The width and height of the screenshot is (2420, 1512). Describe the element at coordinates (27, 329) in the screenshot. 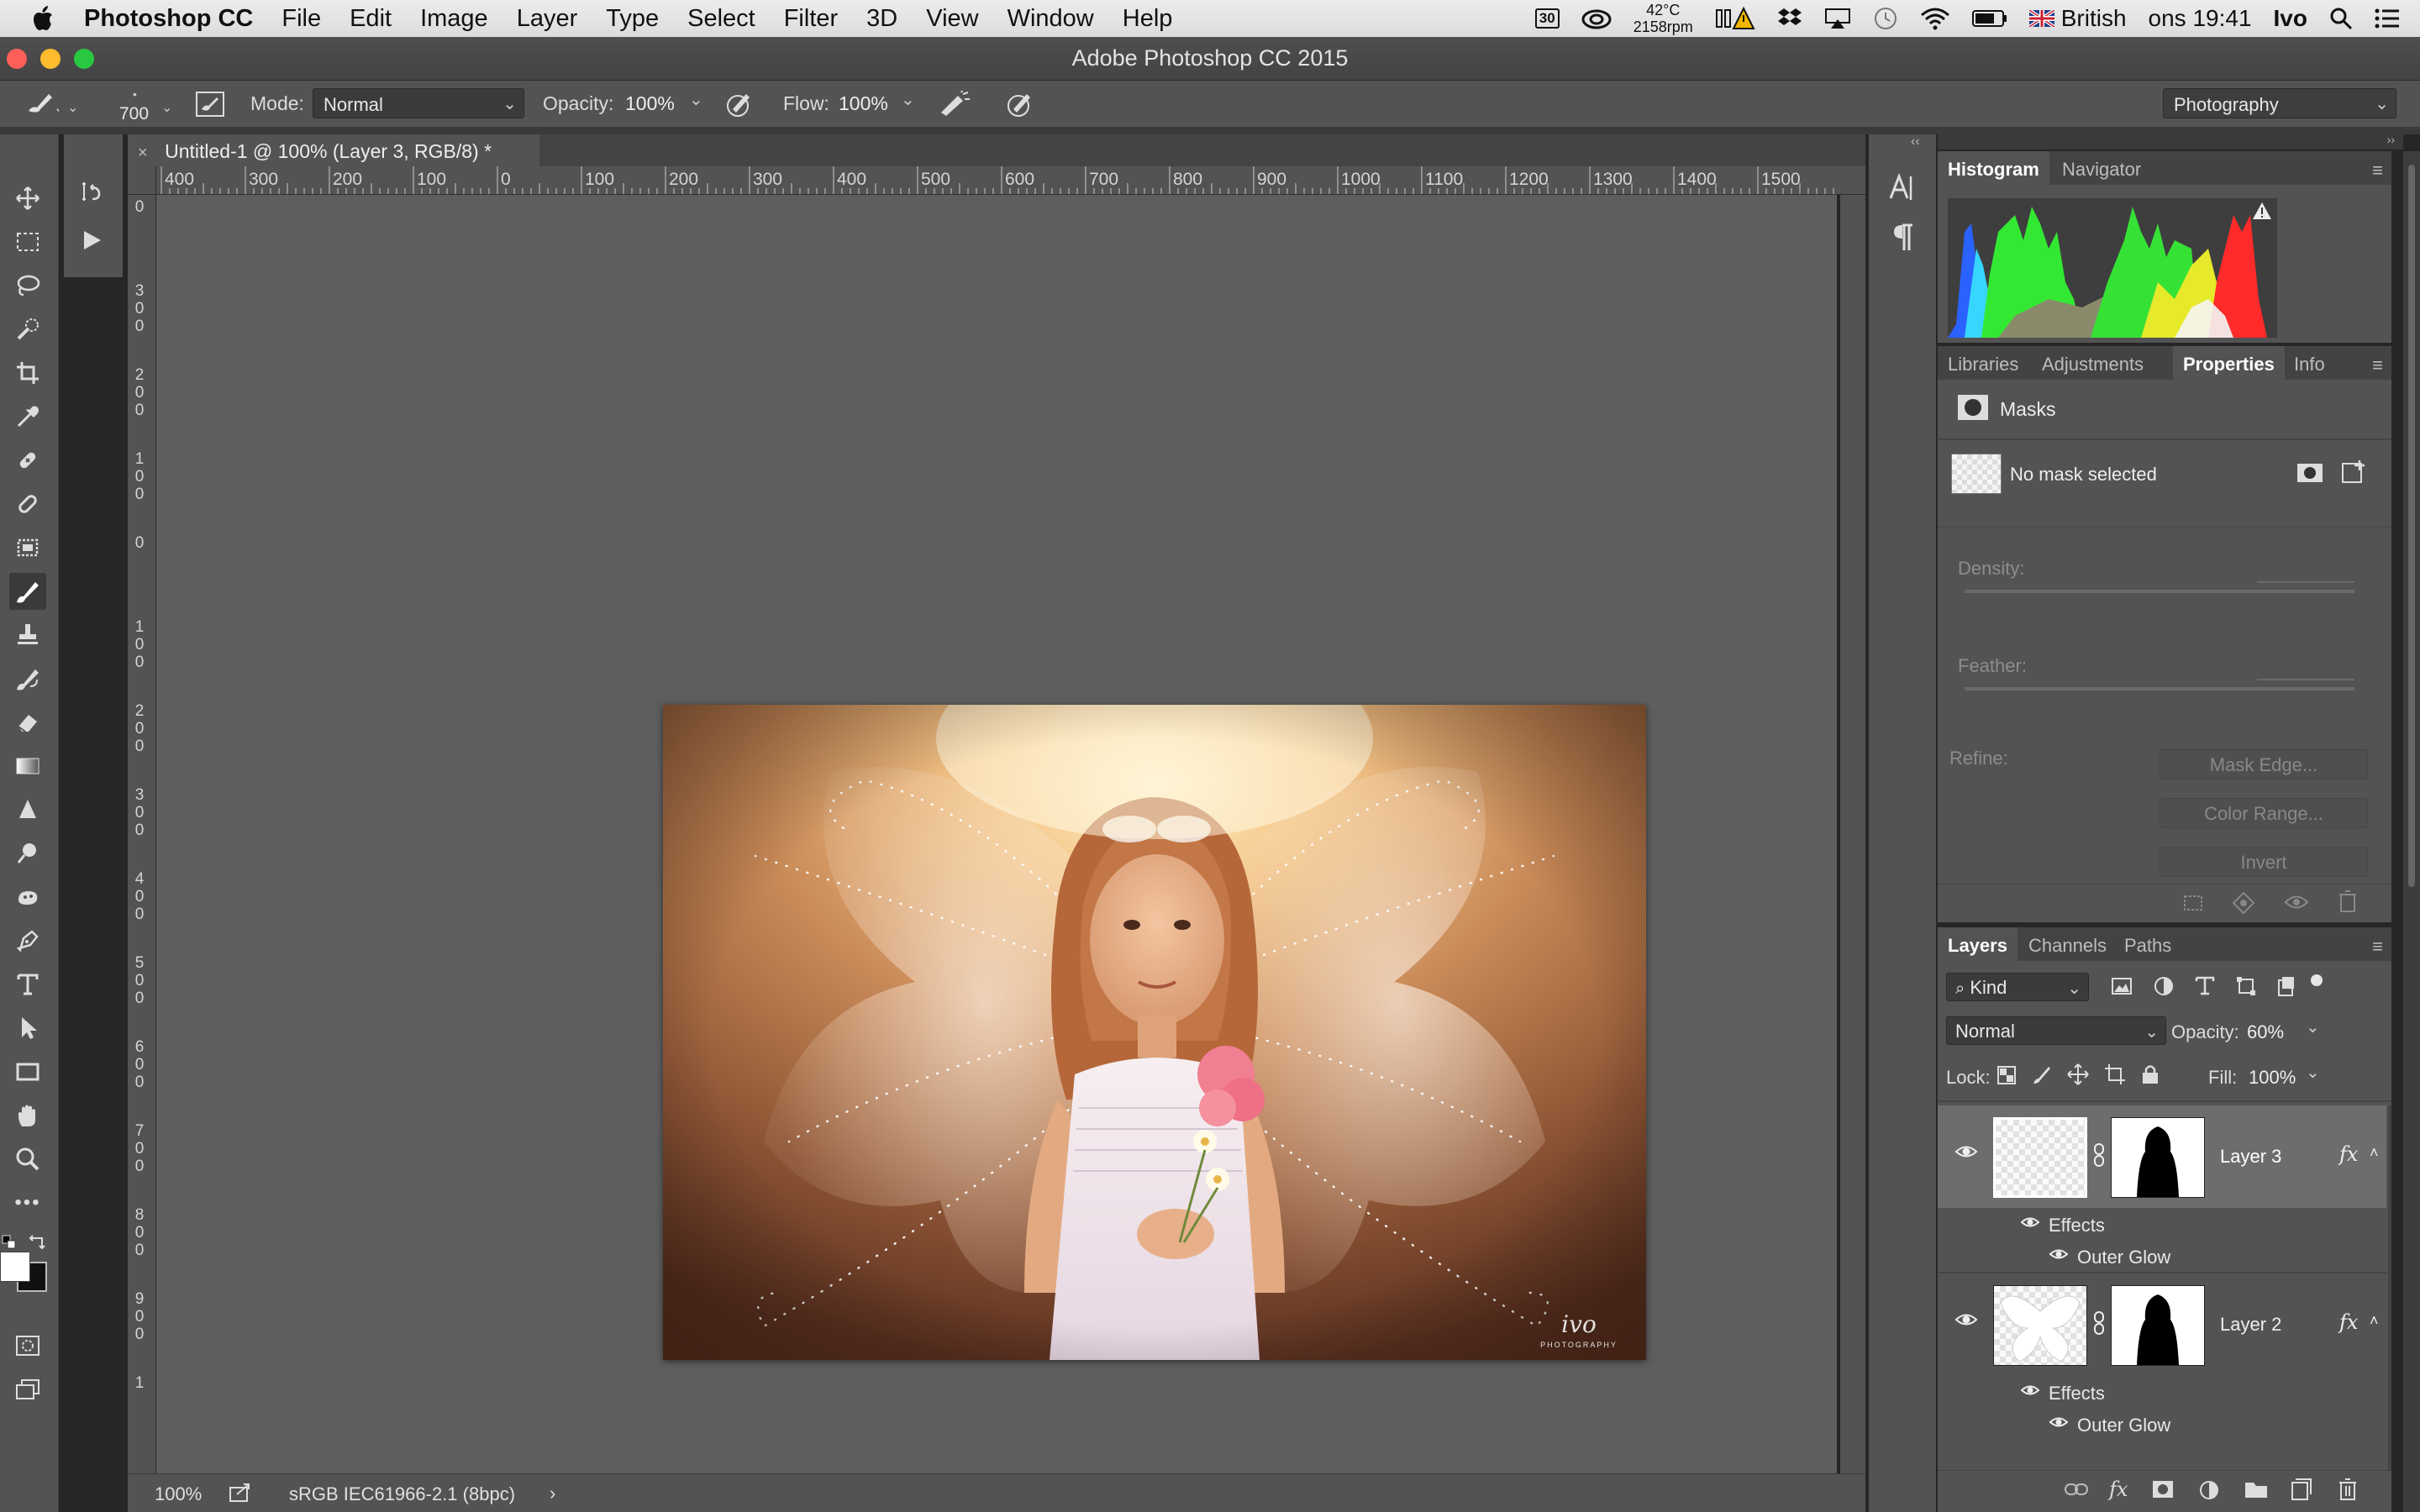

I see `quick-selection-tool-icon` at that location.